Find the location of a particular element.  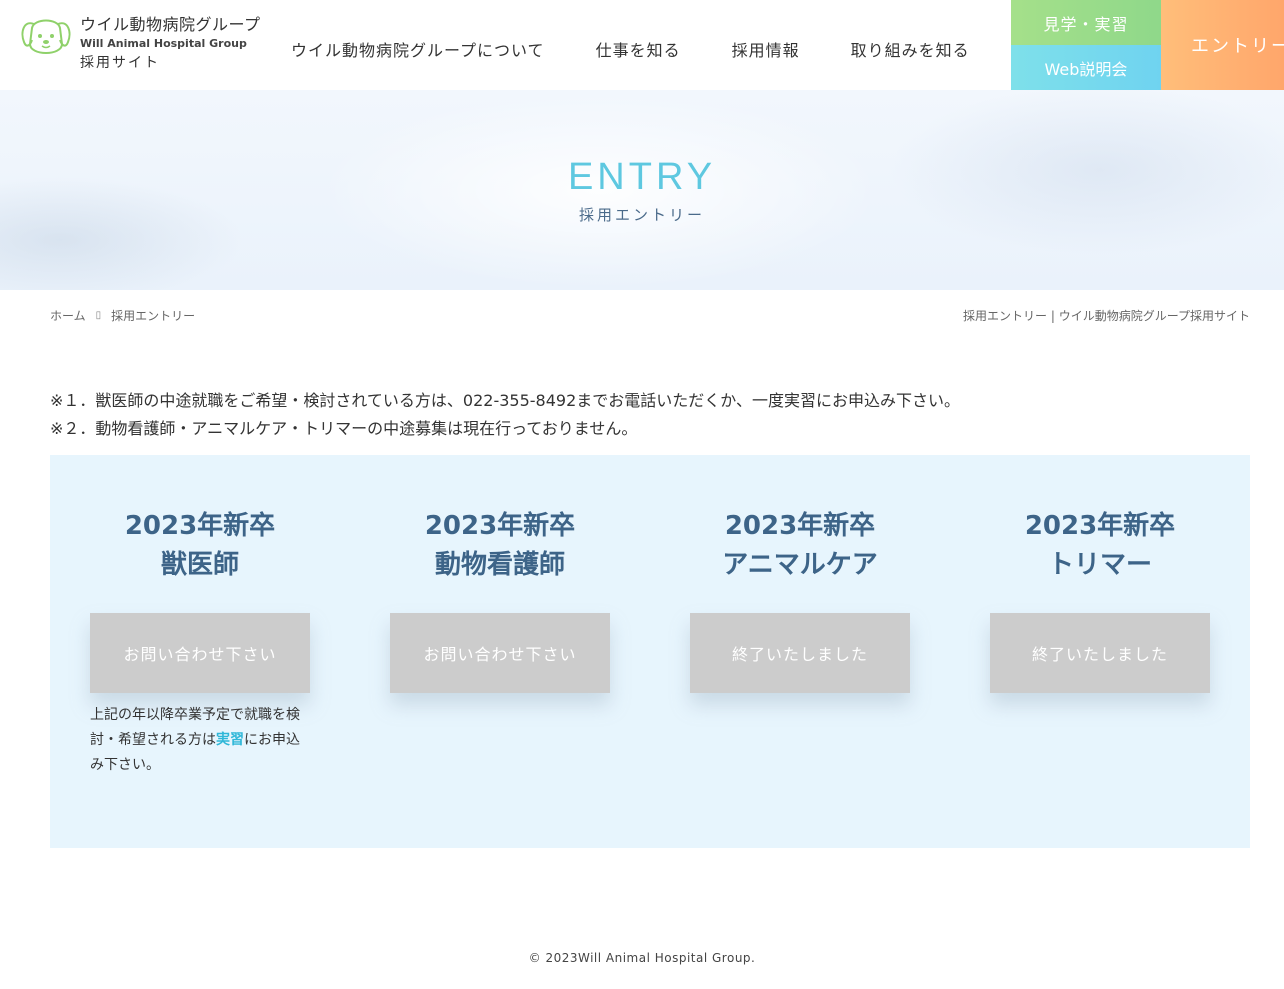

entry-role: アニマルケア is located at coordinates (800, 565).